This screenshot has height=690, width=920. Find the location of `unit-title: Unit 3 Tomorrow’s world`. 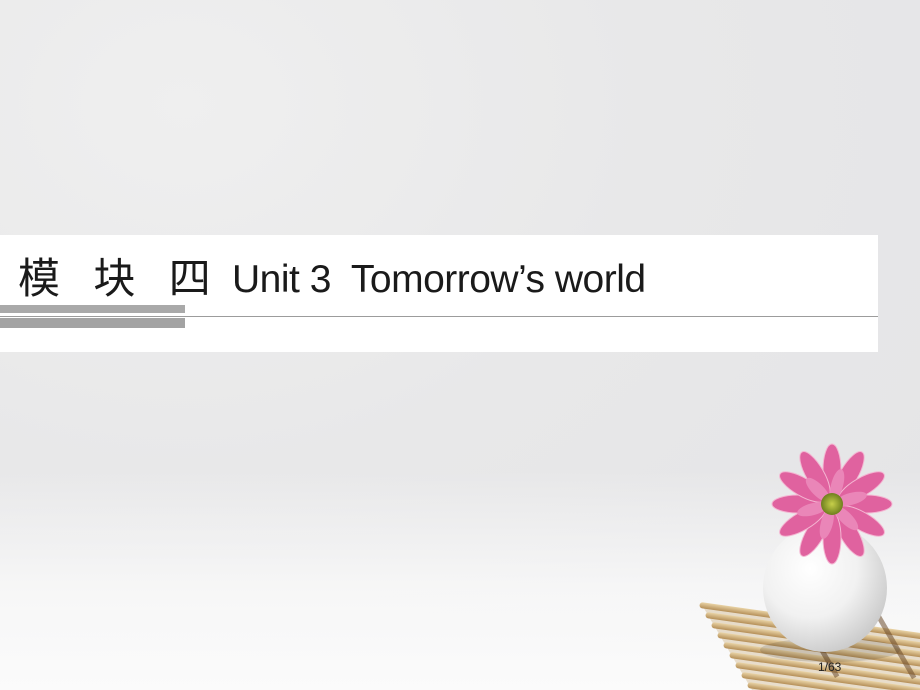

unit-title: Unit 3 Tomorrow’s world is located at coordinates (439, 279).